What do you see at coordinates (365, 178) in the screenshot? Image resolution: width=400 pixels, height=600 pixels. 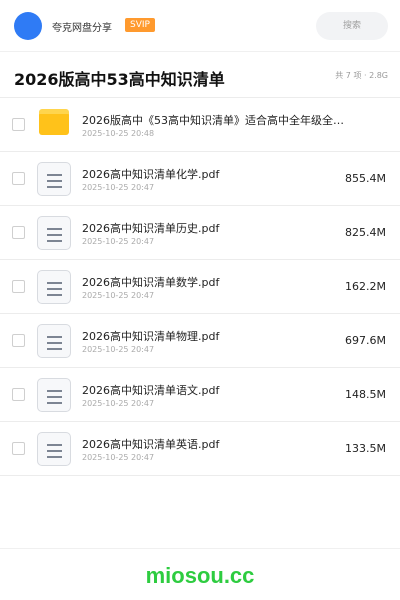 I see `file-size: 855.4M` at bounding box center [365, 178].